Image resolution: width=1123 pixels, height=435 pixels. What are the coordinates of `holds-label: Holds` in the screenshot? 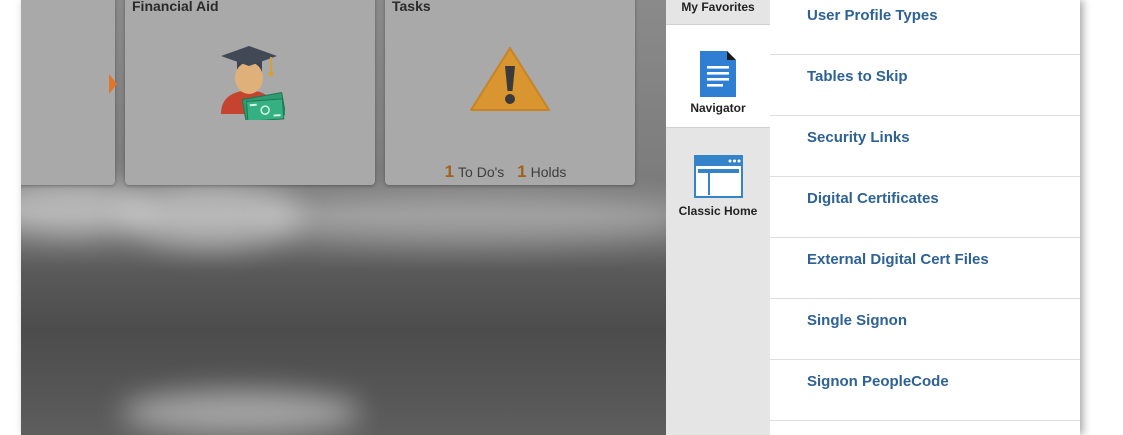 It's located at (548, 172).